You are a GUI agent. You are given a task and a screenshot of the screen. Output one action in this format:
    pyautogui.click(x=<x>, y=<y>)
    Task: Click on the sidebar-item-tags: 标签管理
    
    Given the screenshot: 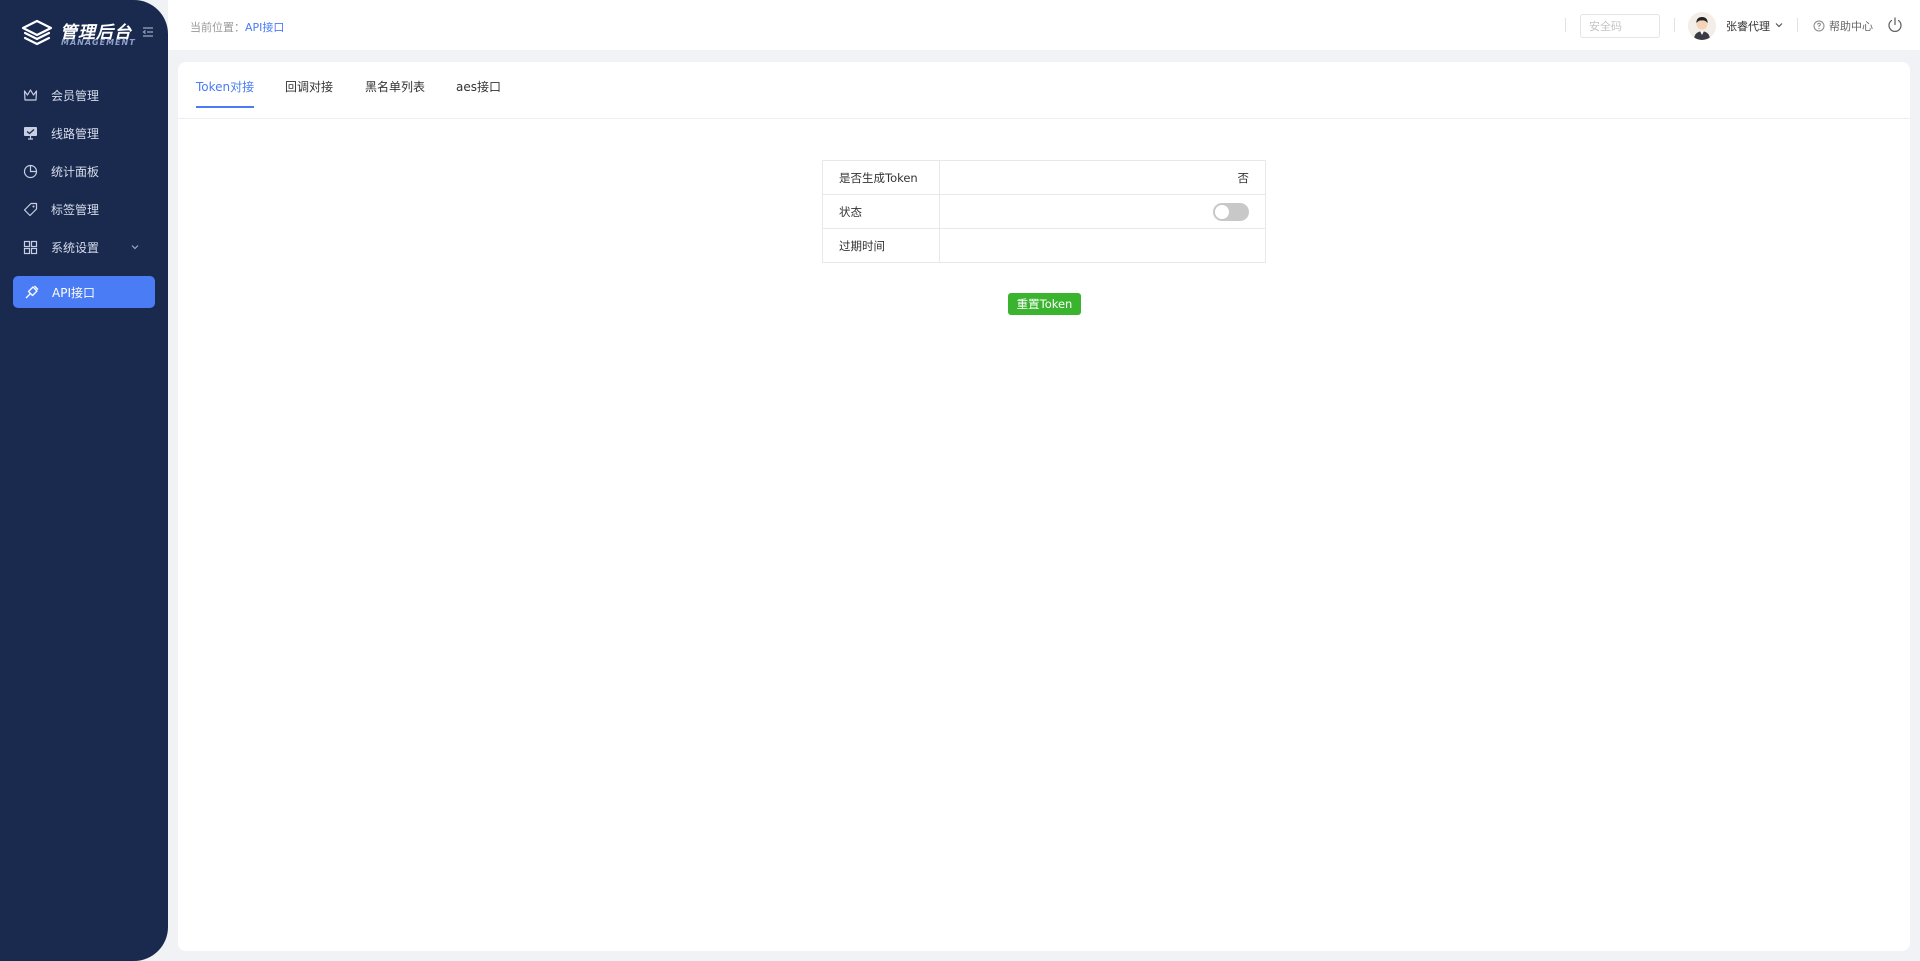 What is the action you would take?
    pyautogui.click(x=84, y=209)
    